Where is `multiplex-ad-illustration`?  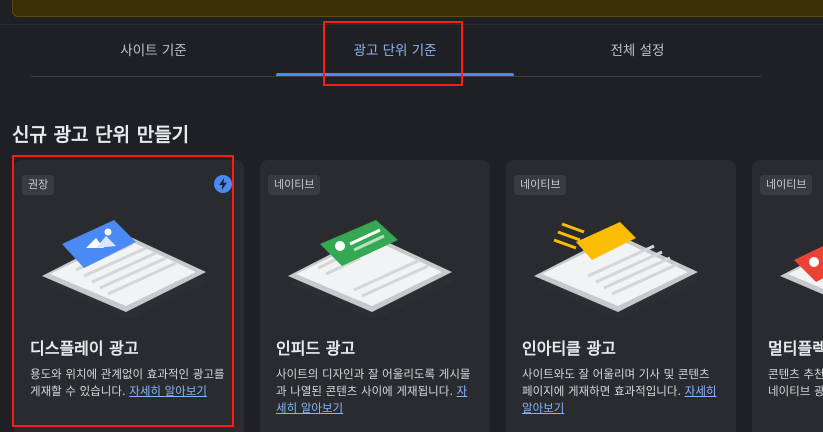
multiplex-ad-illustration is located at coordinates (801, 270).